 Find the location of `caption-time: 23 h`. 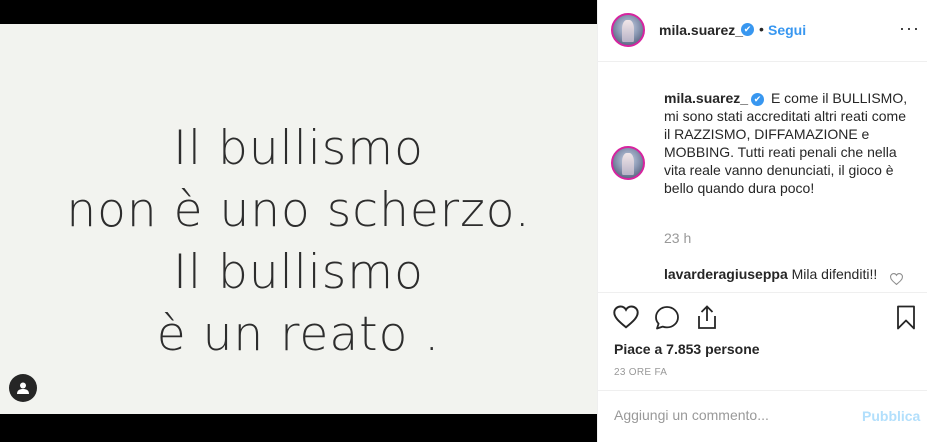

caption-time: 23 h is located at coordinates (677, 238).